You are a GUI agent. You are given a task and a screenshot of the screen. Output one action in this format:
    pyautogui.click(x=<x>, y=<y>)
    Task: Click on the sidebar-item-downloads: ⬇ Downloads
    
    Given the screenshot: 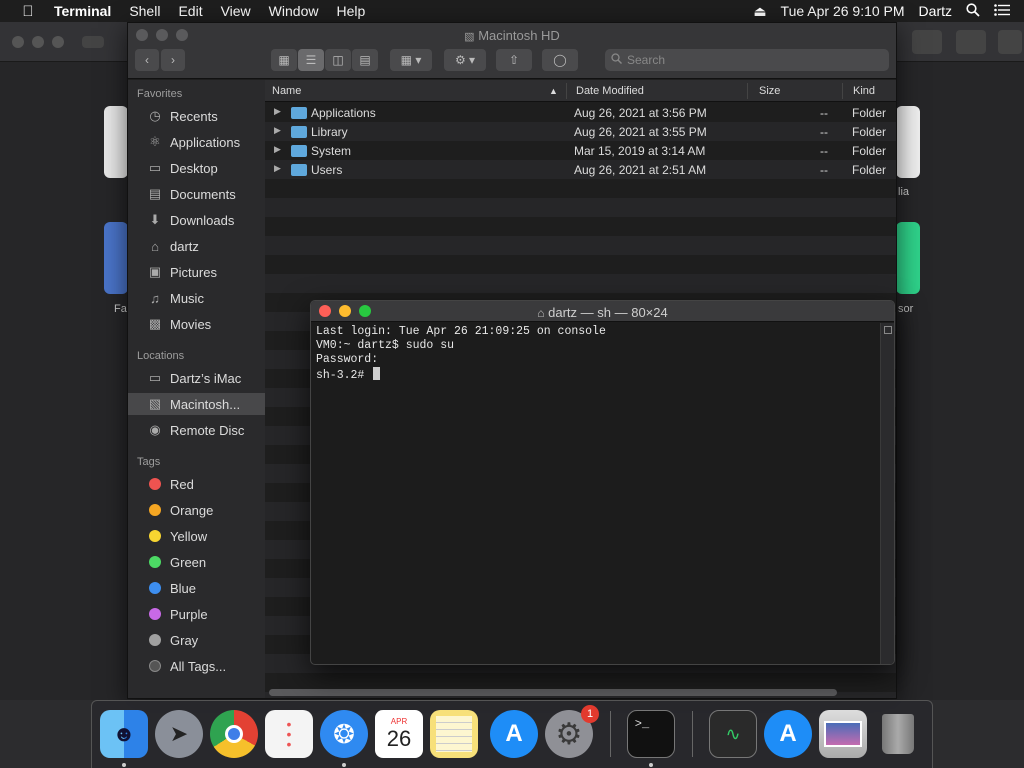 What is the action you would take?
    pyautogui.click(x=196, y=220)
    